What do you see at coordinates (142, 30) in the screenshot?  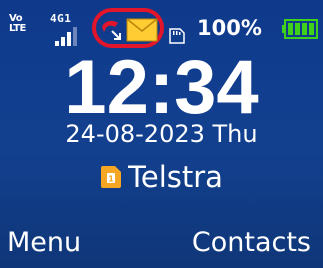 I see `envelope-icon` at bounding box center [142, 30].